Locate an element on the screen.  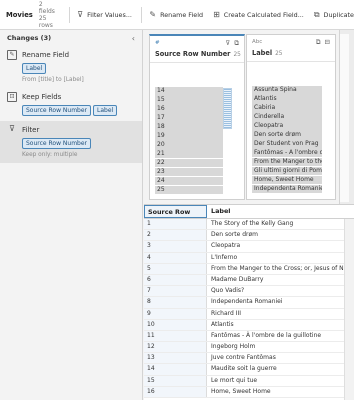
table-row: 2 Den sorte drøm is located at coordinates (249, 236).